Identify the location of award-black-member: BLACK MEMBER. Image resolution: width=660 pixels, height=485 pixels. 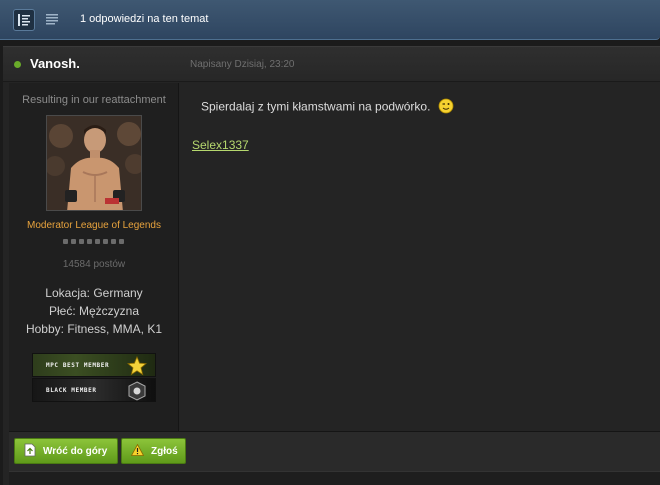
(94, 390).